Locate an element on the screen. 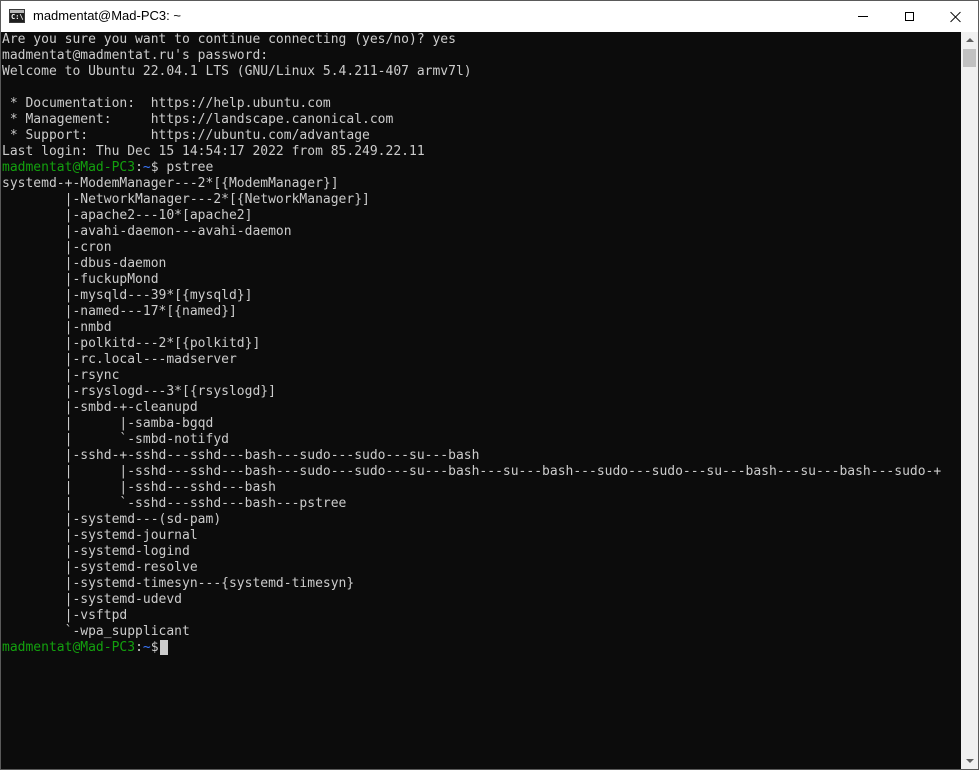  maximize-icon is located at coordinates (909, 16).